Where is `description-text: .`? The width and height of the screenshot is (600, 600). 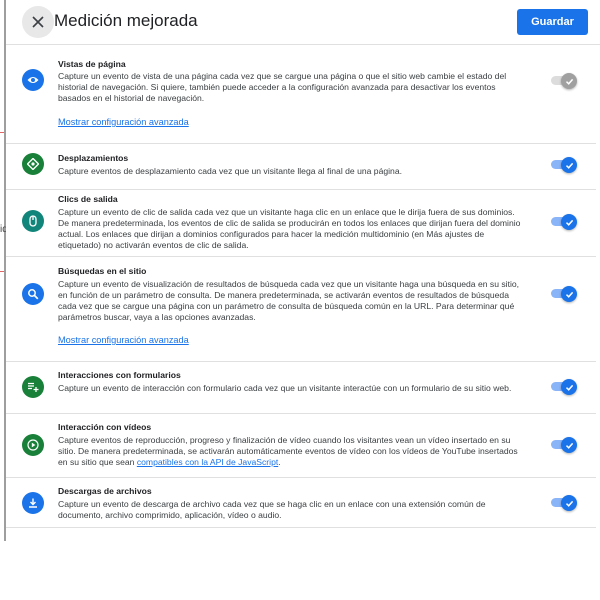
description-text: . is located at coordinates (279, 462).